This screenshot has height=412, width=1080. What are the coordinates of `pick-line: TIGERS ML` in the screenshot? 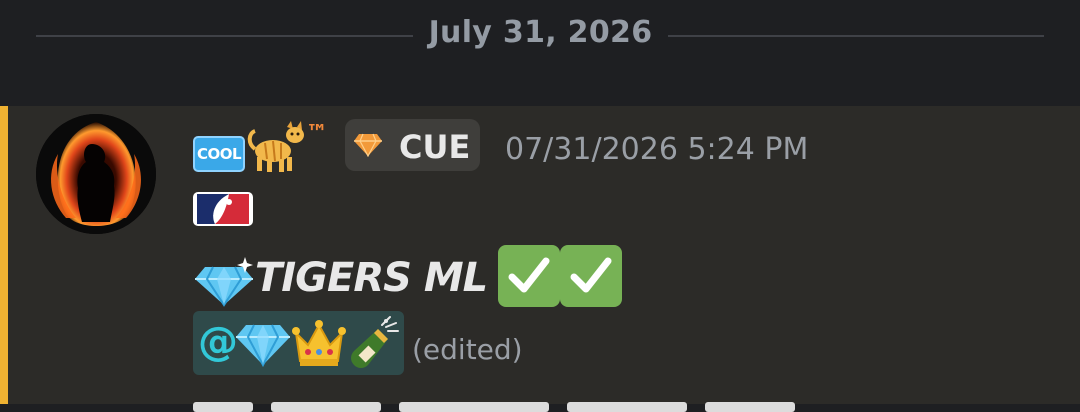 It's located at (443, 276).